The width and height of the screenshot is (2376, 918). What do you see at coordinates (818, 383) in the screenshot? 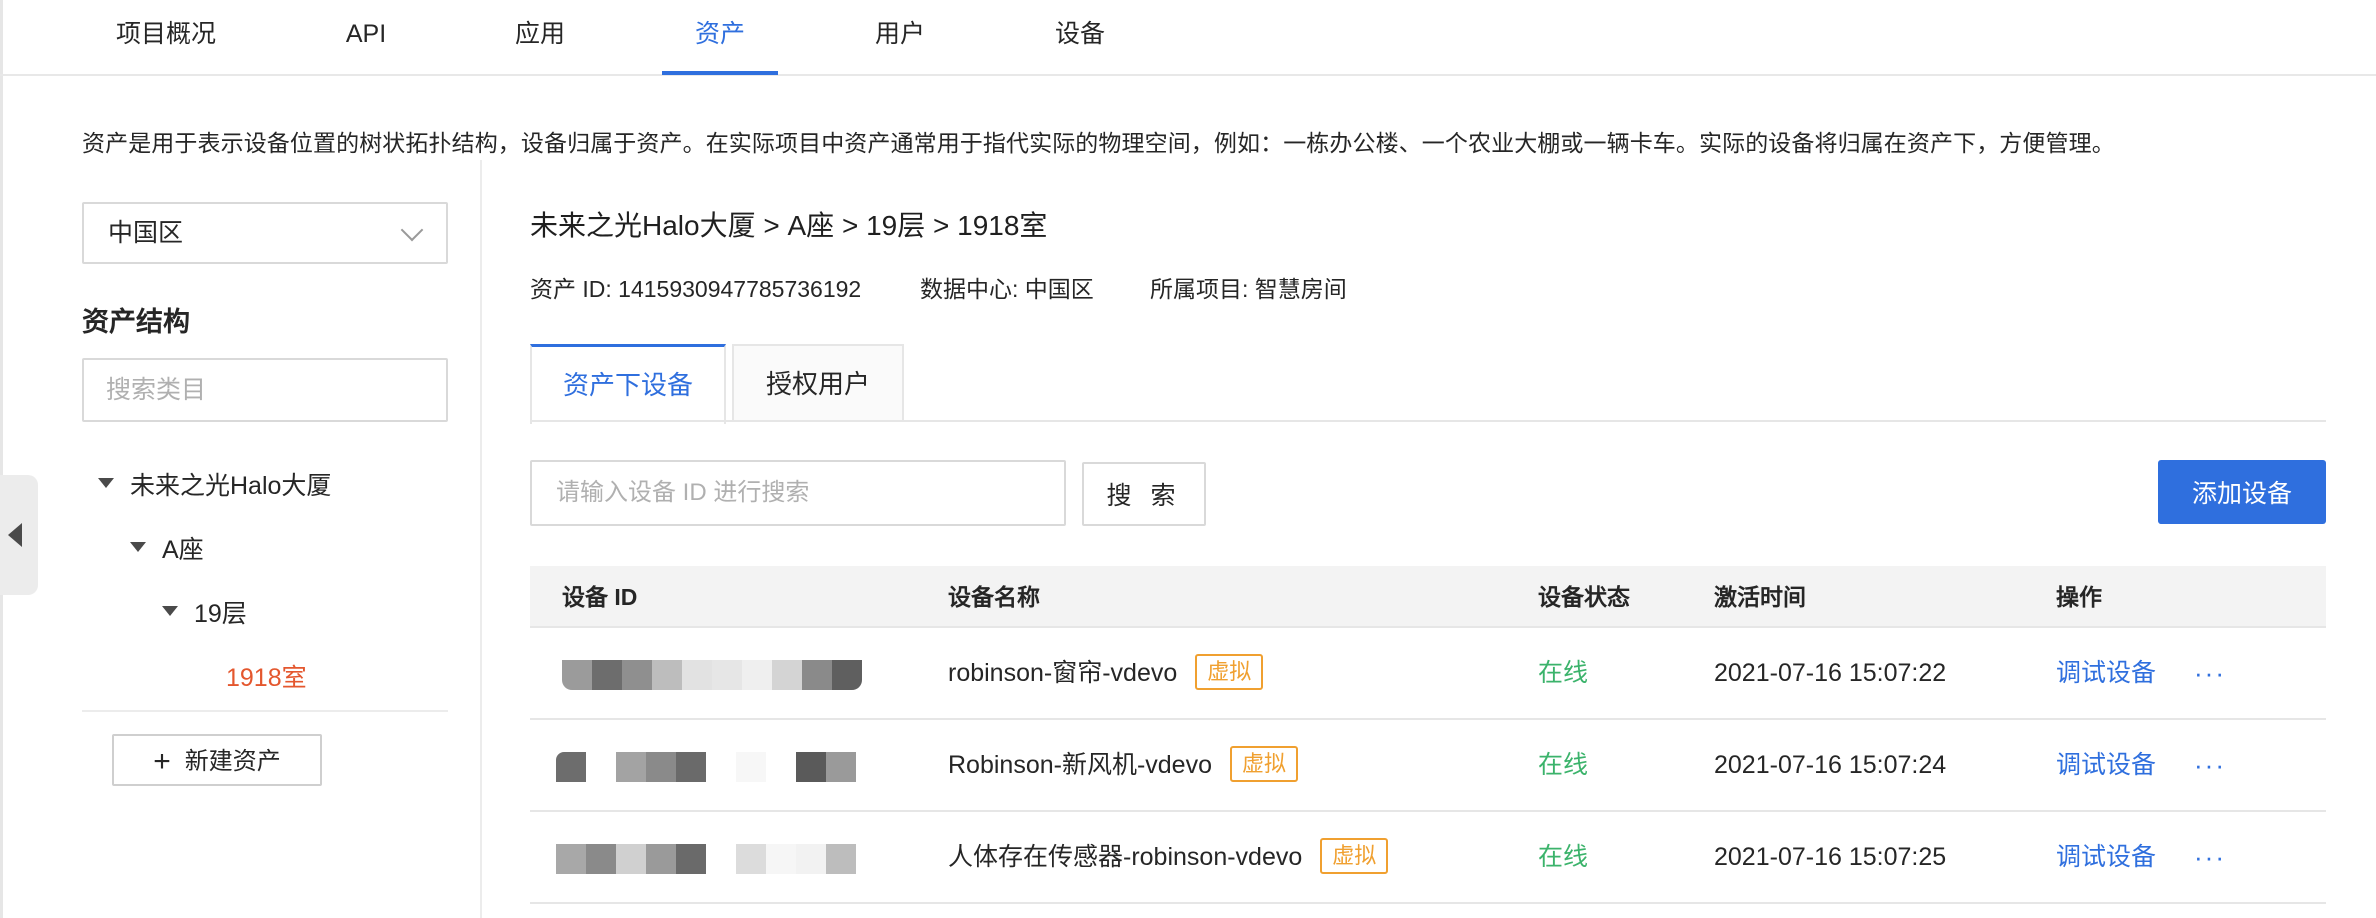
I see `tab-authorized-users: 授权用户` at bounding box center [818, 383].